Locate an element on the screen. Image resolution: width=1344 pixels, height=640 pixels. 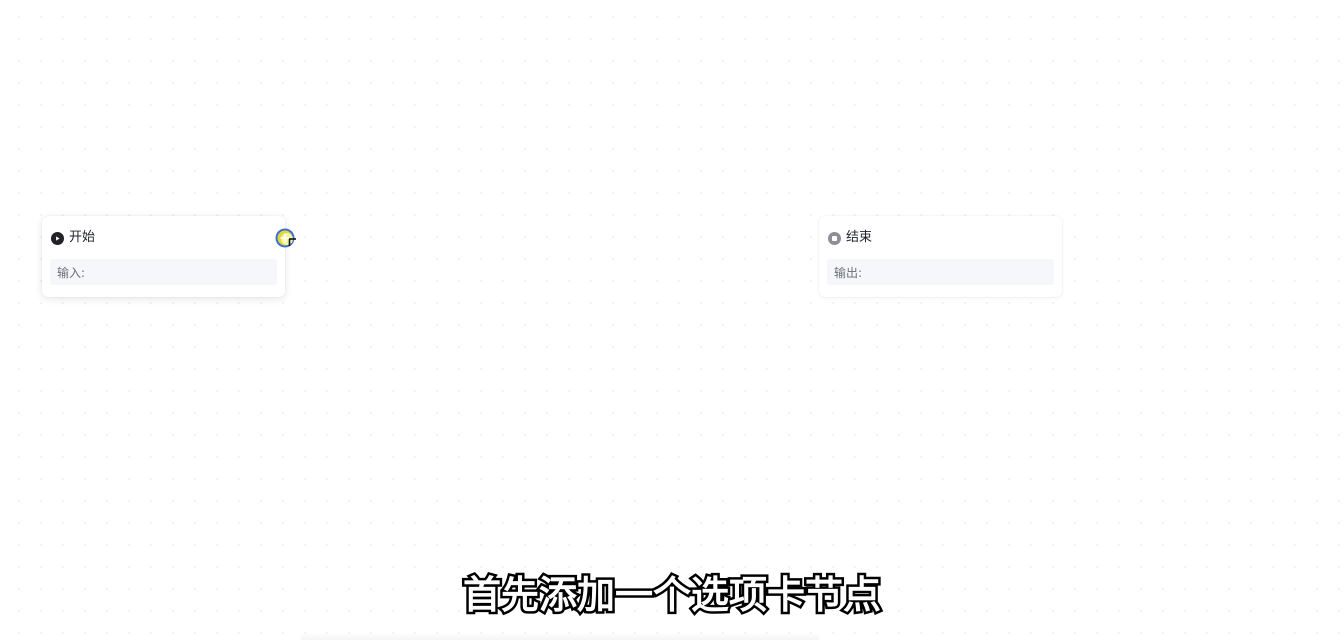
play-icon is located at coordinates (57, 238).